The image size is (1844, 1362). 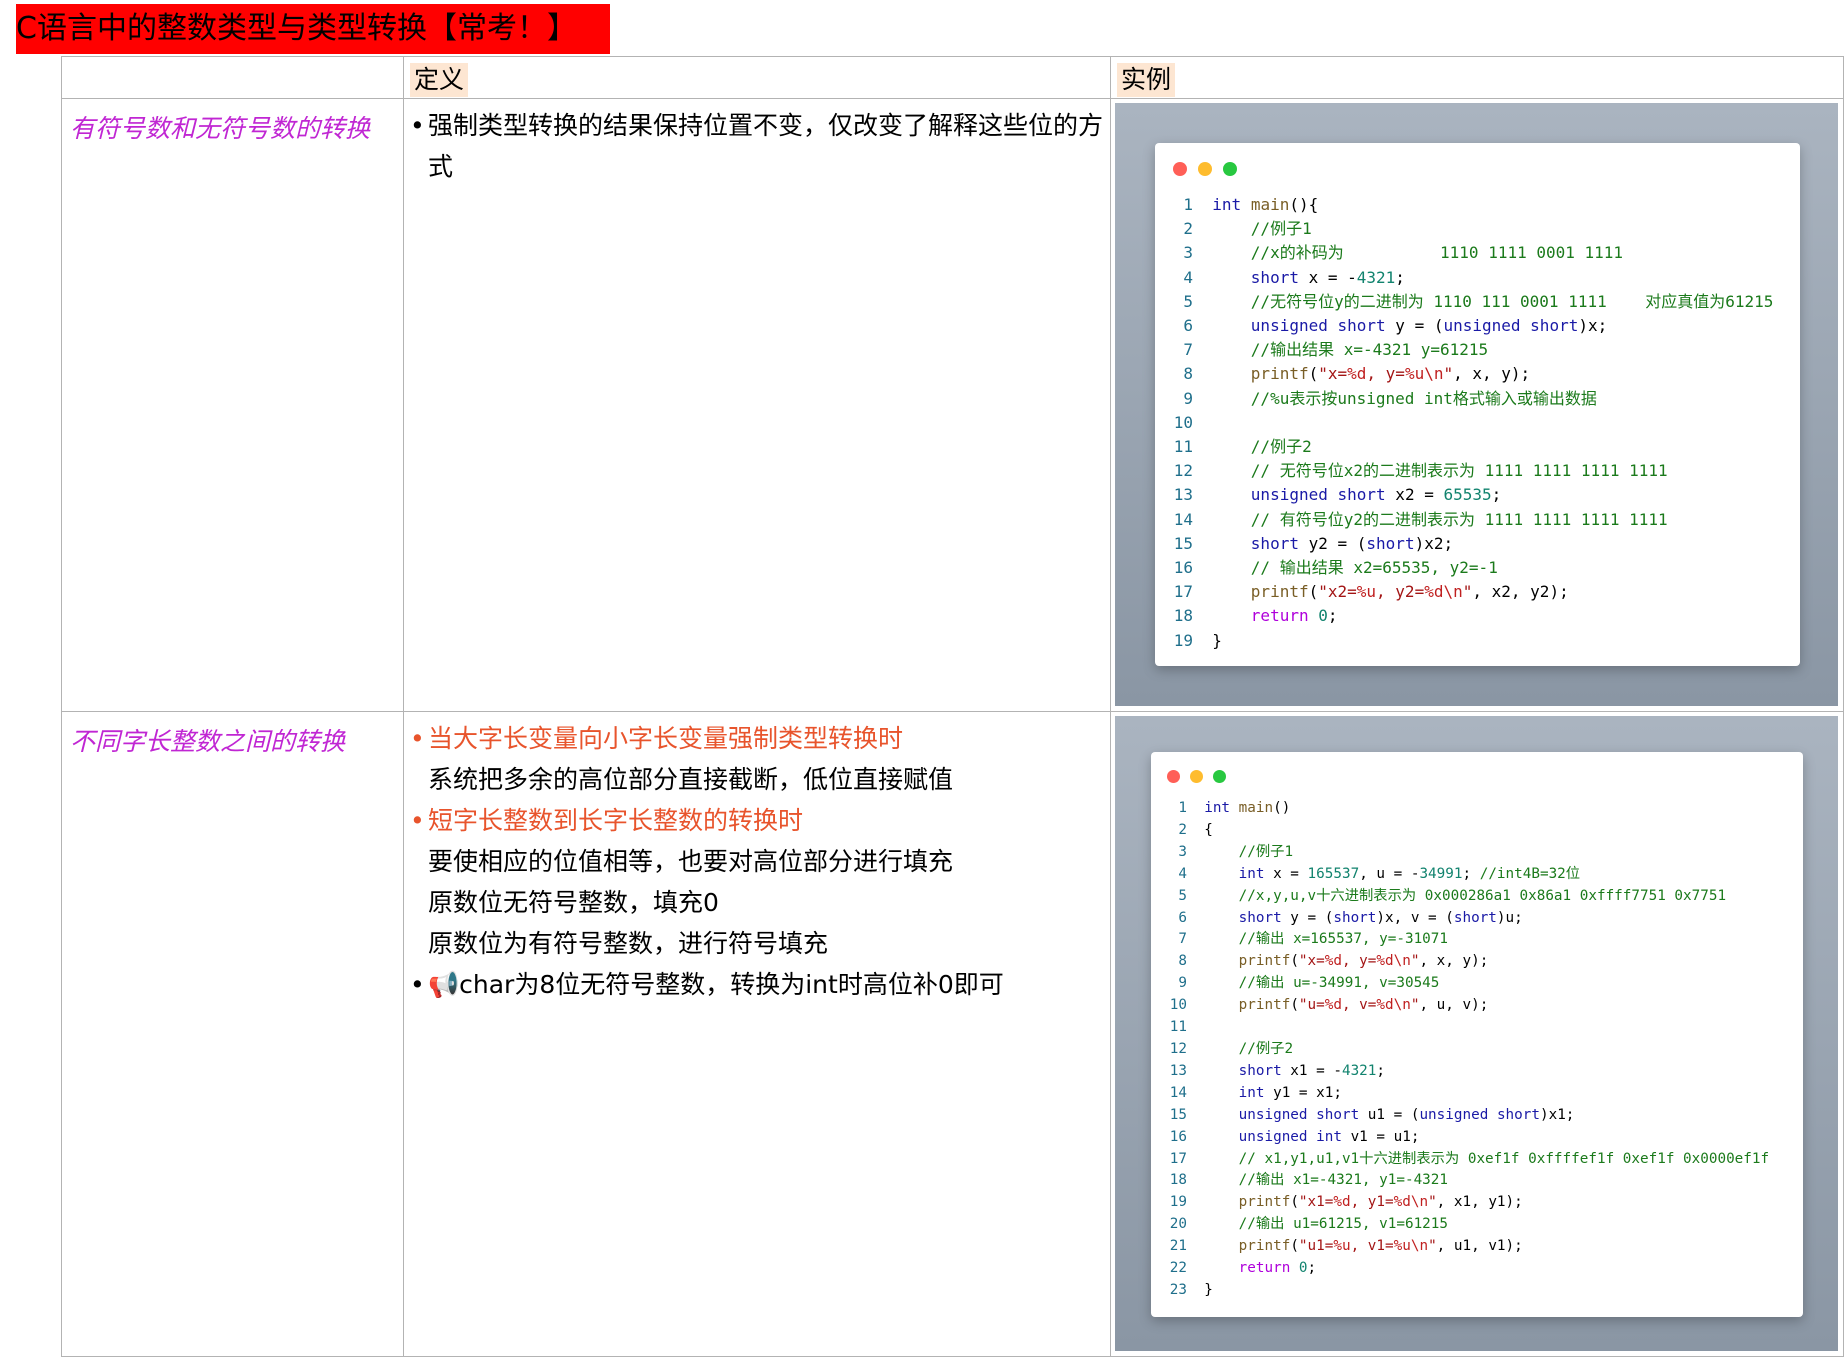 What do you see at coordinates (1380, 1202) in the screenshot?
I see `code-line: printf("x1=%d, y1=%d\n", x1, y1);` at bounding box center [1380, 1202].